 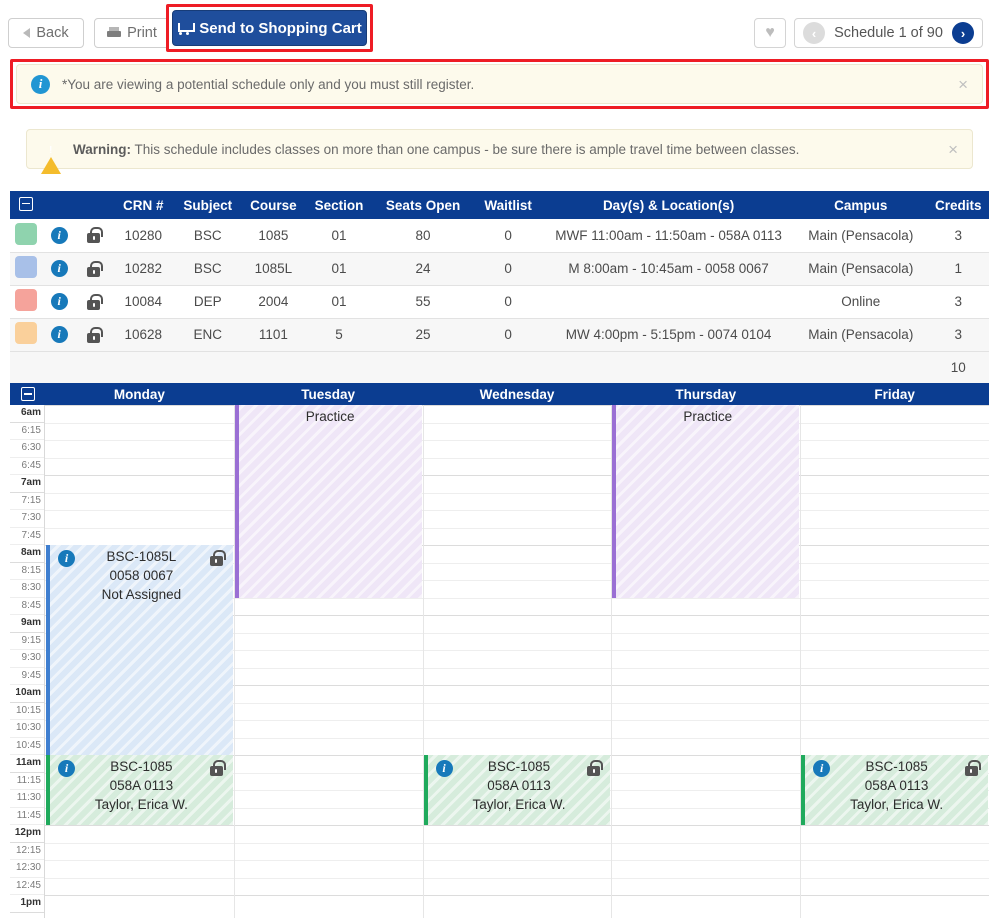 What do you see at coordinates (953, 149) in the screenshot?
I see `warning-alert-close-icon: ×` at bounding box center [953, 149].